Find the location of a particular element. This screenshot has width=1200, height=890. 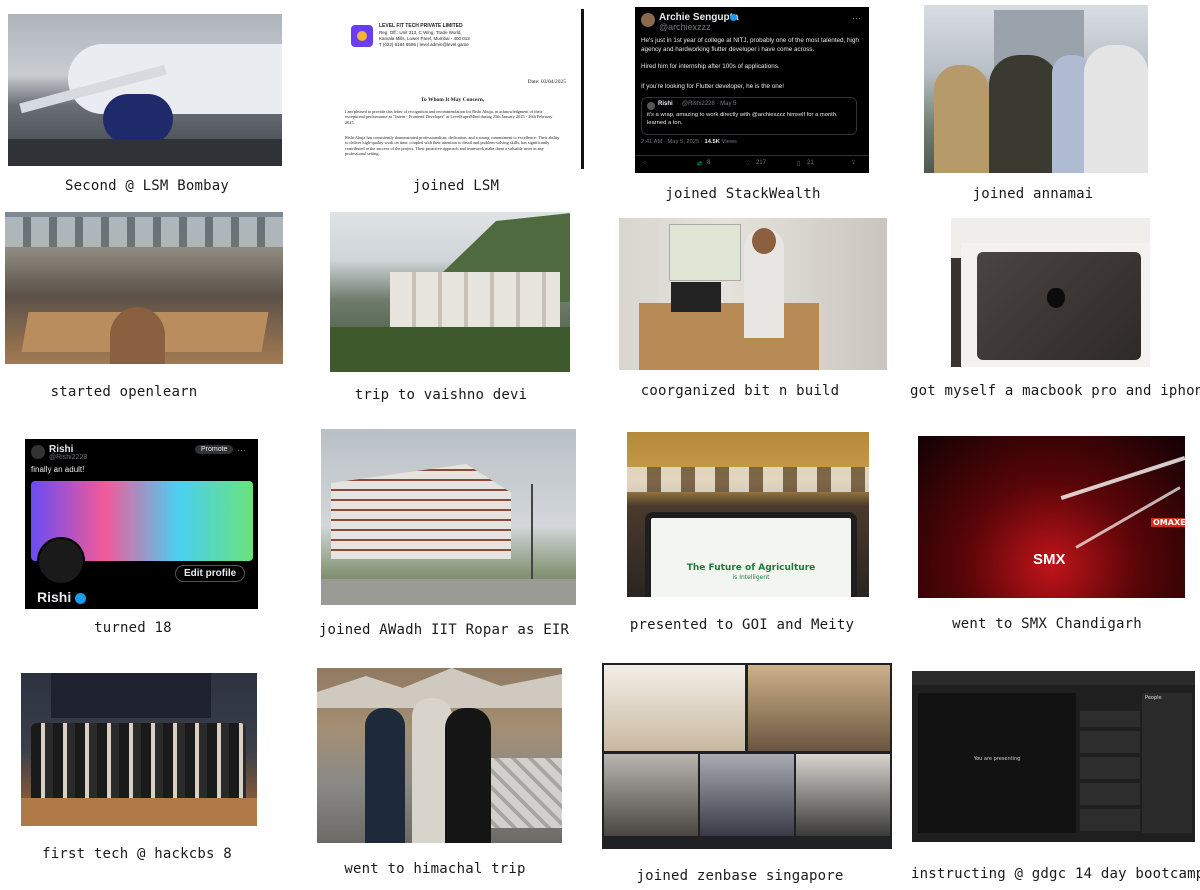

omaxe-banner: OMAXE is located at coordinates (1168, 522).